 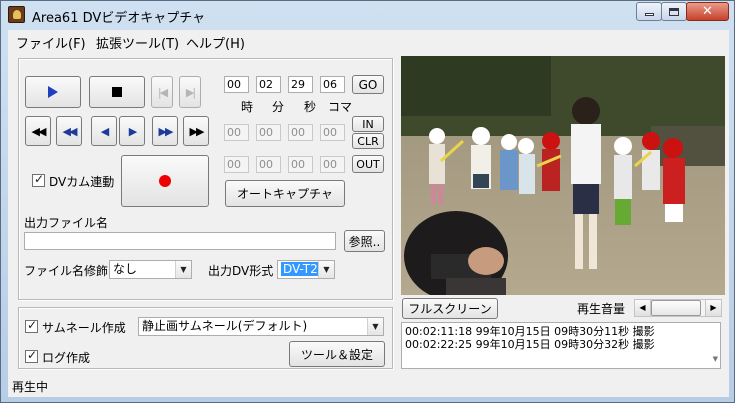 What do you see at coordinates (310, 107) in the screenshot?
I see `unit-second-label: 秒` at bounding box center [310, 107].